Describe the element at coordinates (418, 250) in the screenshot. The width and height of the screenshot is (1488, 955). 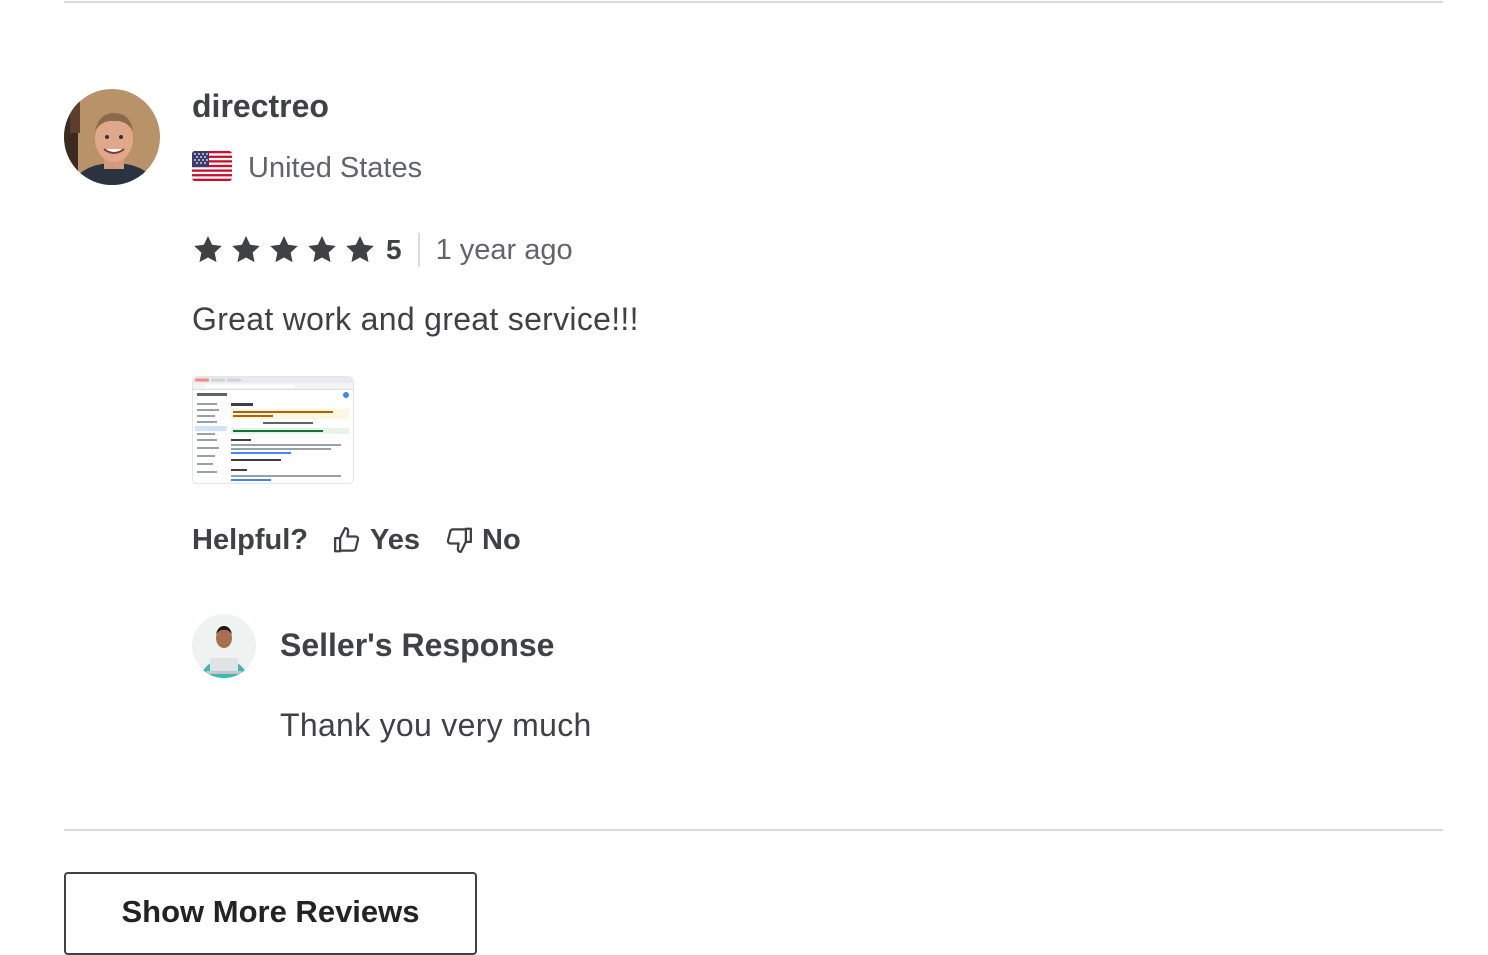
I see `rating-separator` at that location.